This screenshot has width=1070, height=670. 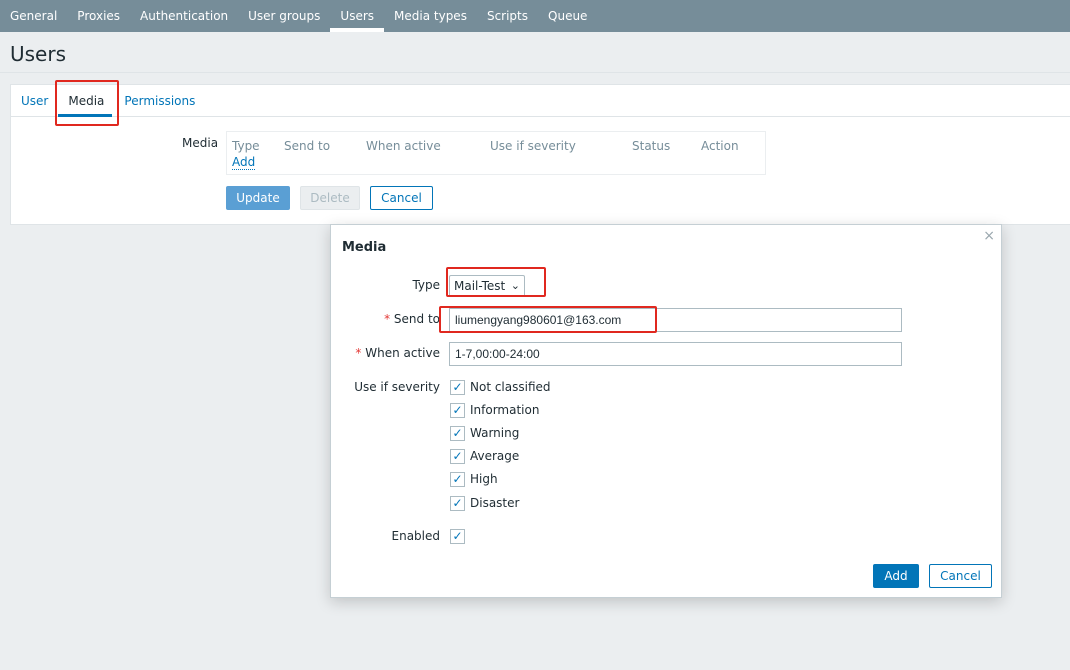 What do you see at coordinates (364, 247) in the screenshot?
I see `dialog-title: Media` at bounding box center [364, 247].